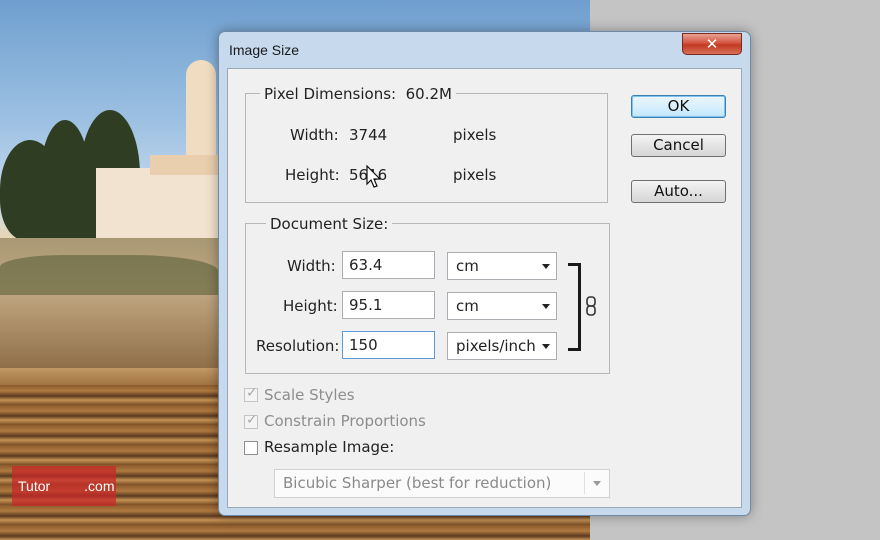 This screenshot has height=540, width=880. What do you see at coordinates (312, 175) in the screenshot?
I see `pixel-height-label: Height:` at bounding box center [312, 175].